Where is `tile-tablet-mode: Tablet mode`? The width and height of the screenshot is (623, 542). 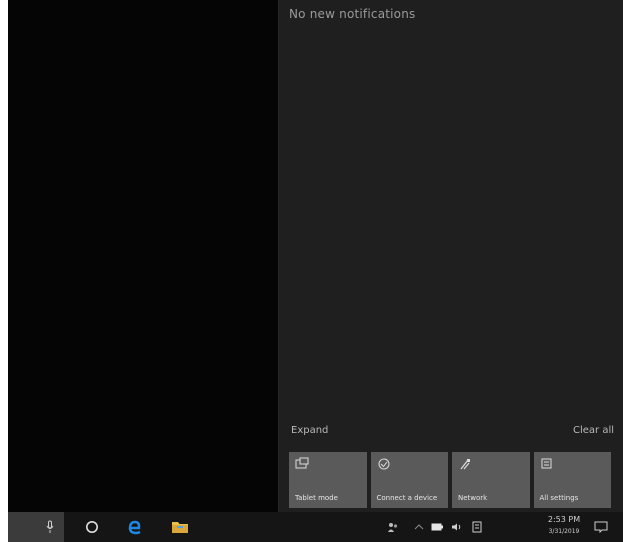
tile-tablet-mode: Tablet mode is located at coordinates (328, 480).